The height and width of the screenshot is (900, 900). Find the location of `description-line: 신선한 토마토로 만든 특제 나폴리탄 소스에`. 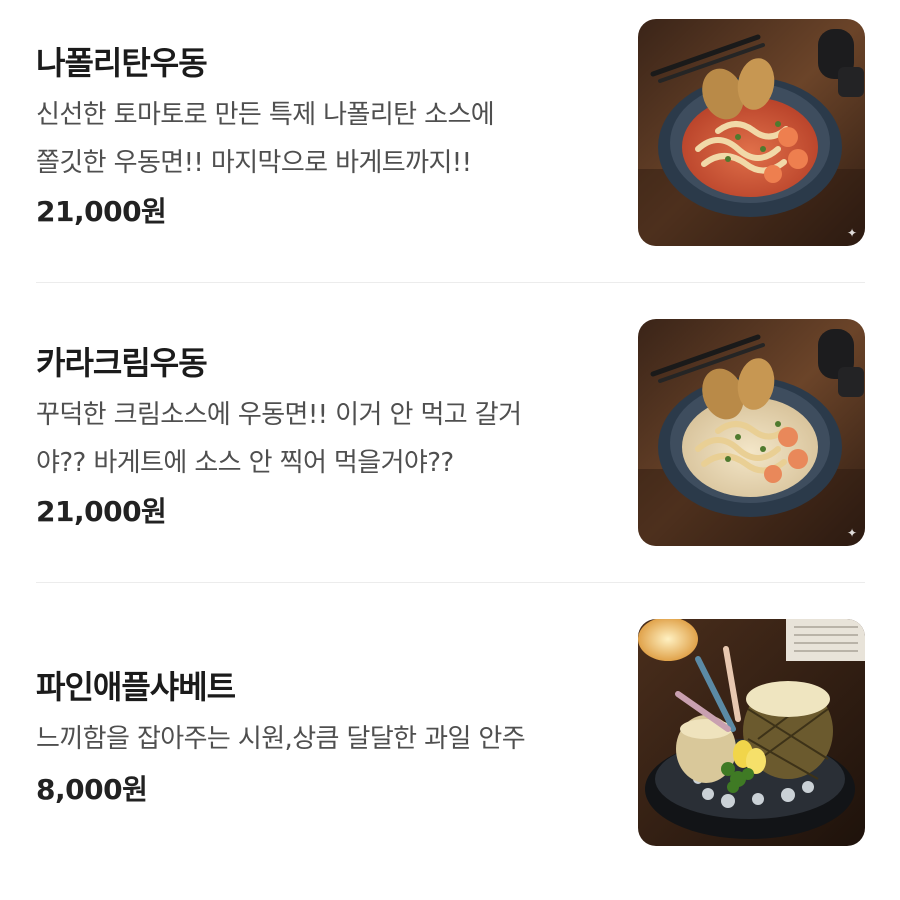

description-line: 신선한 토마토로 만든 특제 나폴리탄 소스에 is located at coordinates (265, 115).